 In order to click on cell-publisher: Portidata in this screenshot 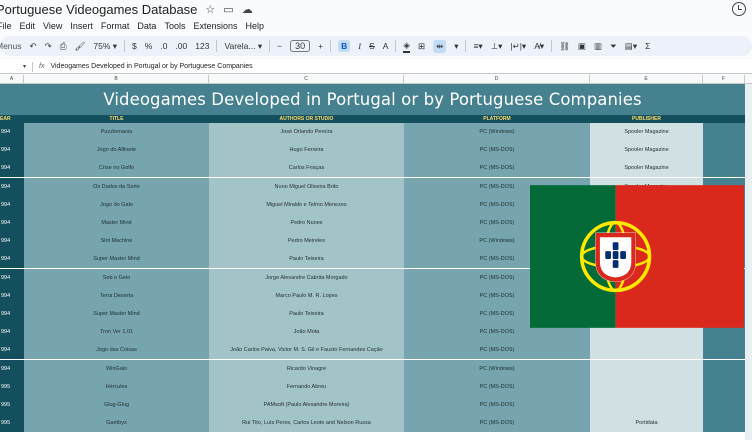, I will do `click(646, 423)`.